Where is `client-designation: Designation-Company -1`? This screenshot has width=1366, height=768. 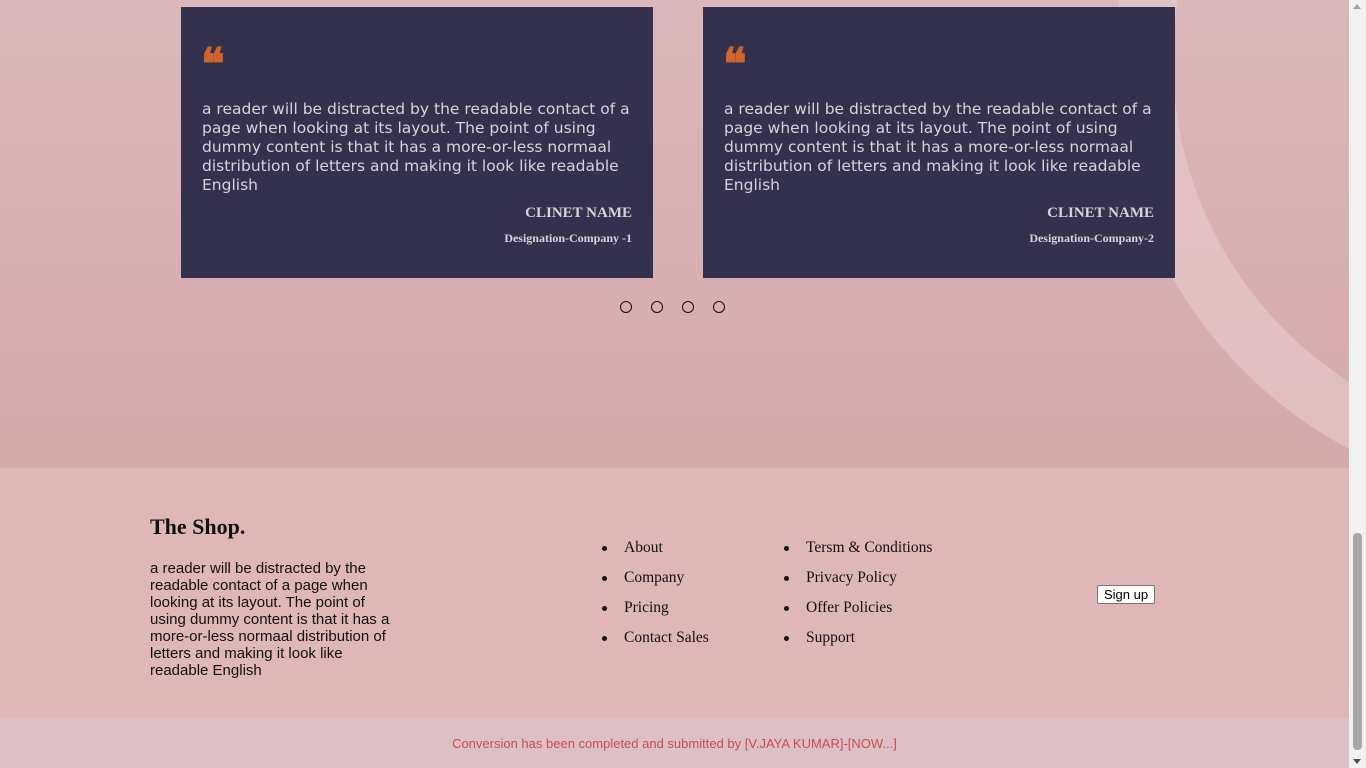
client-designation: Designation-Company -1 is located at coordinates (568, 238).